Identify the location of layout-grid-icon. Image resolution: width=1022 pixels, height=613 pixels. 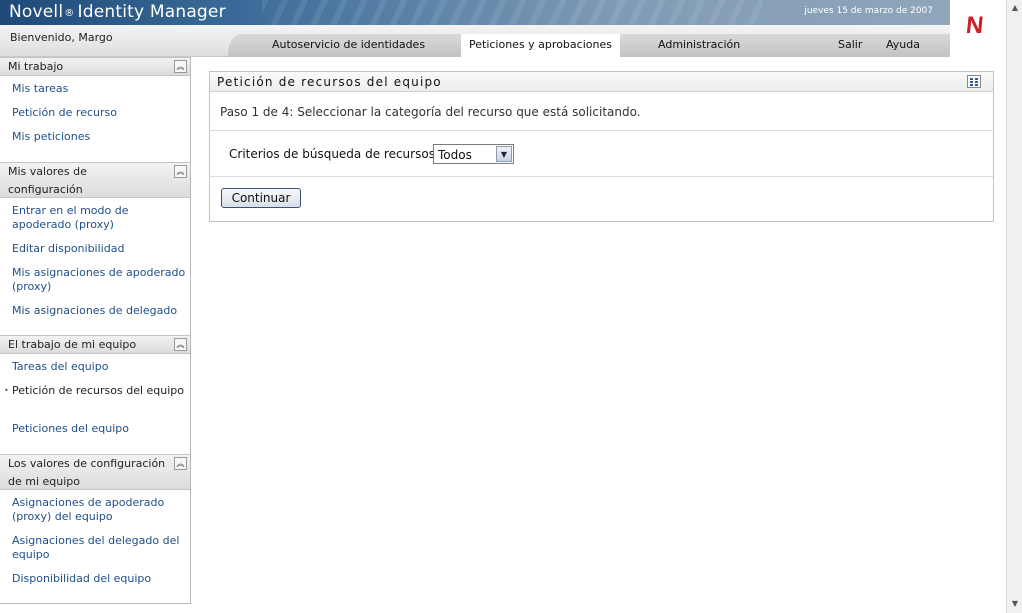
(974, 81).